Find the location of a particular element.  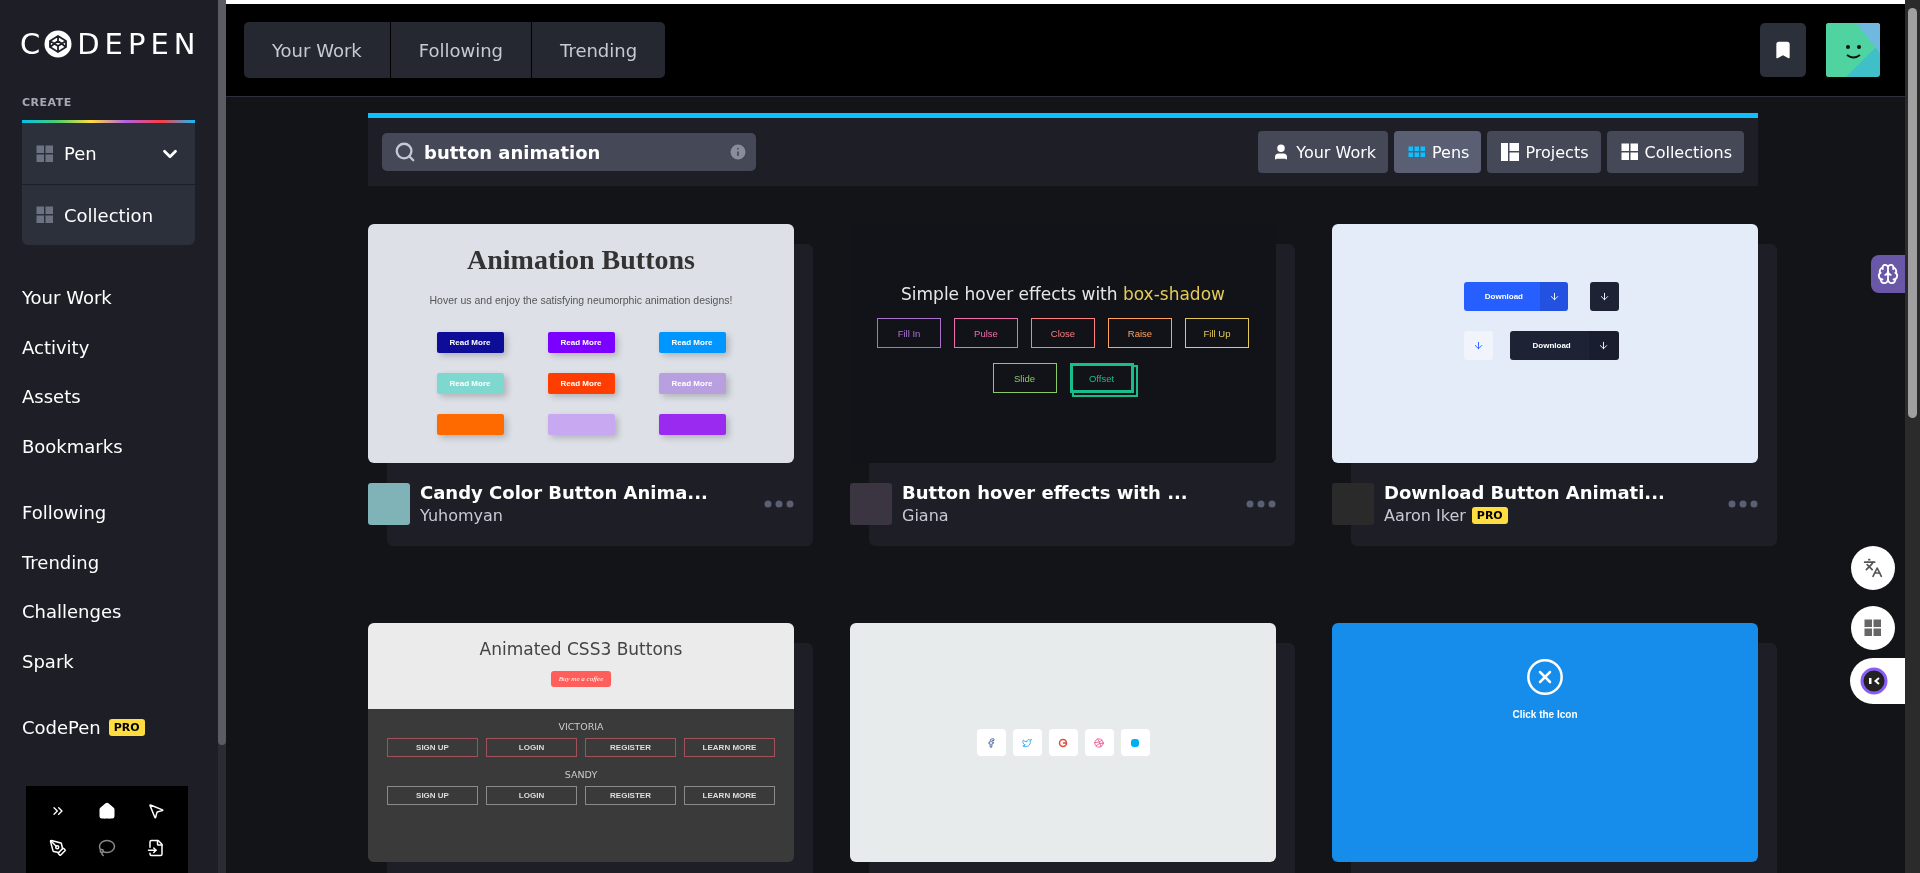

brain-button is located at coordinates (1888, 274).